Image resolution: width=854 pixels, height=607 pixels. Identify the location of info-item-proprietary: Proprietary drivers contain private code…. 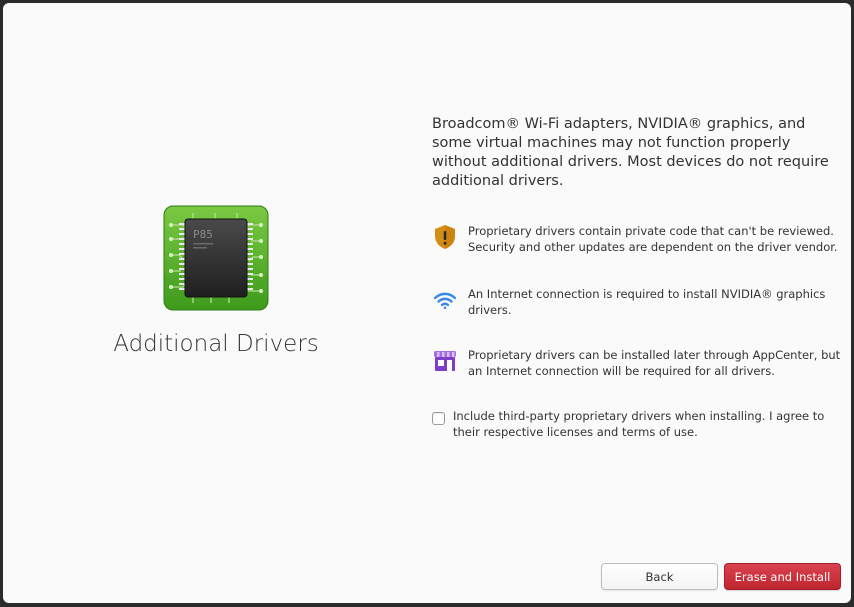
(639, 239).